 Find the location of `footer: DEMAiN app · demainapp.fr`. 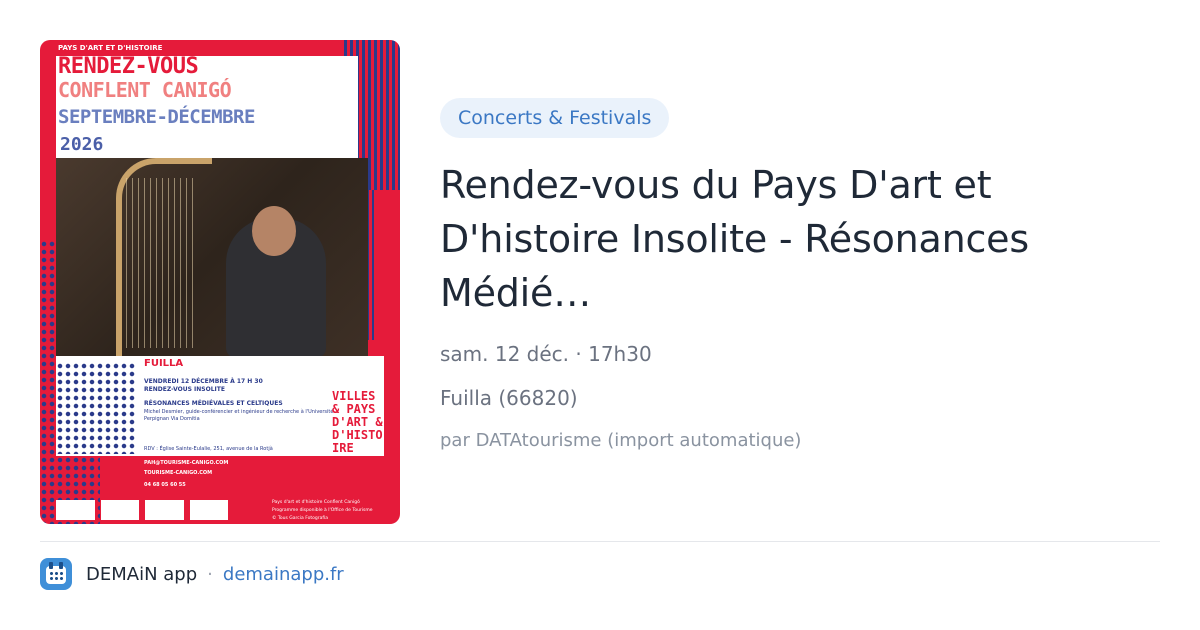

footer: DEMAiN app · demainapp.fr is located at coordinates (192, 574).